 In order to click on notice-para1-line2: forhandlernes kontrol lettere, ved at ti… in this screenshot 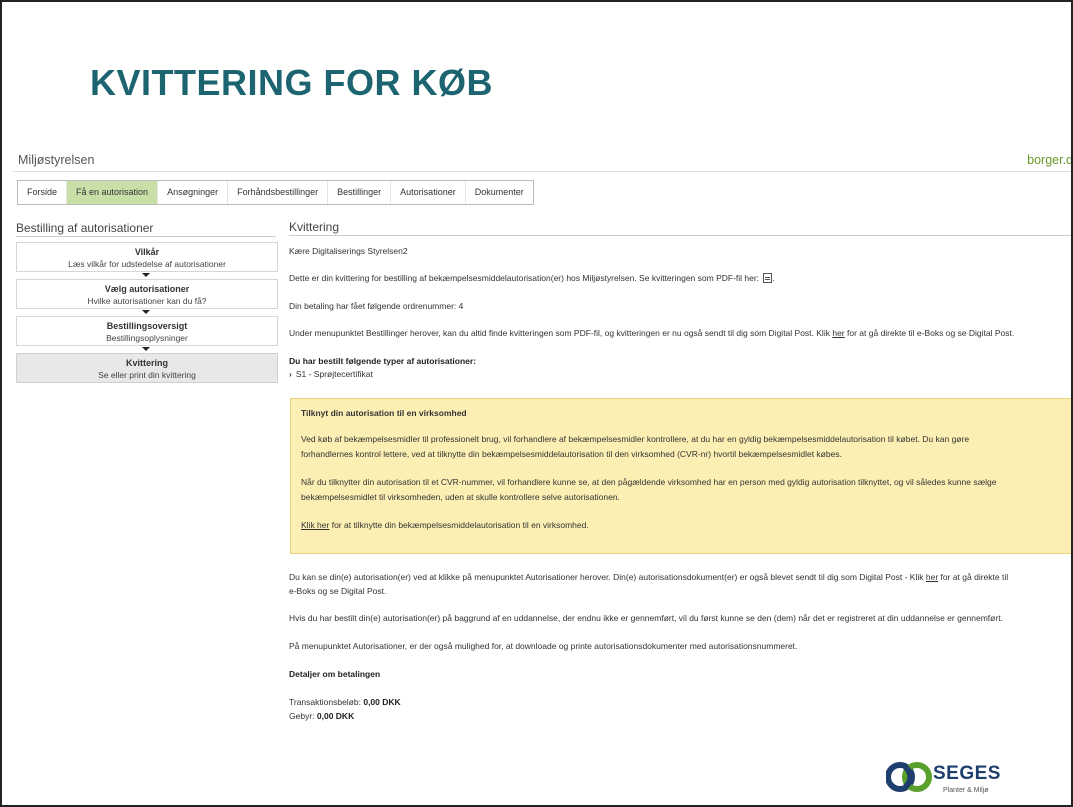, I will do `click(571, 454)`.